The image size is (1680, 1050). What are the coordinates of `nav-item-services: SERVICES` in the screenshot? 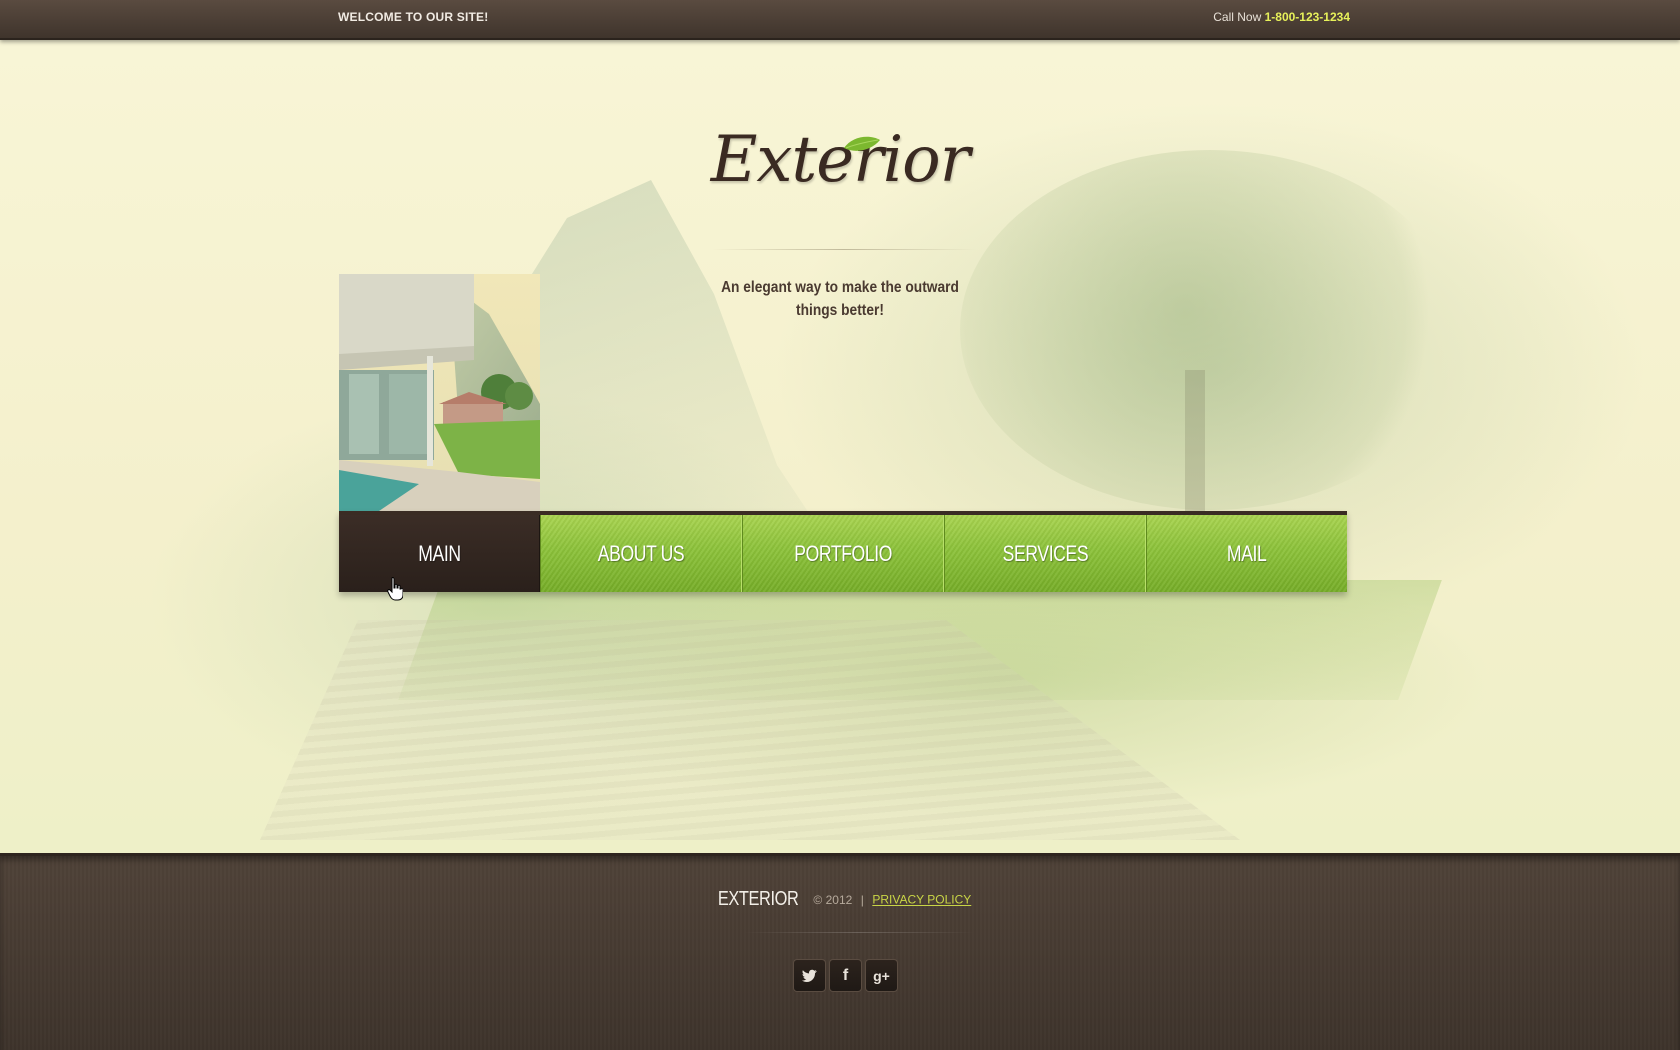 It's located at (1045, 553).